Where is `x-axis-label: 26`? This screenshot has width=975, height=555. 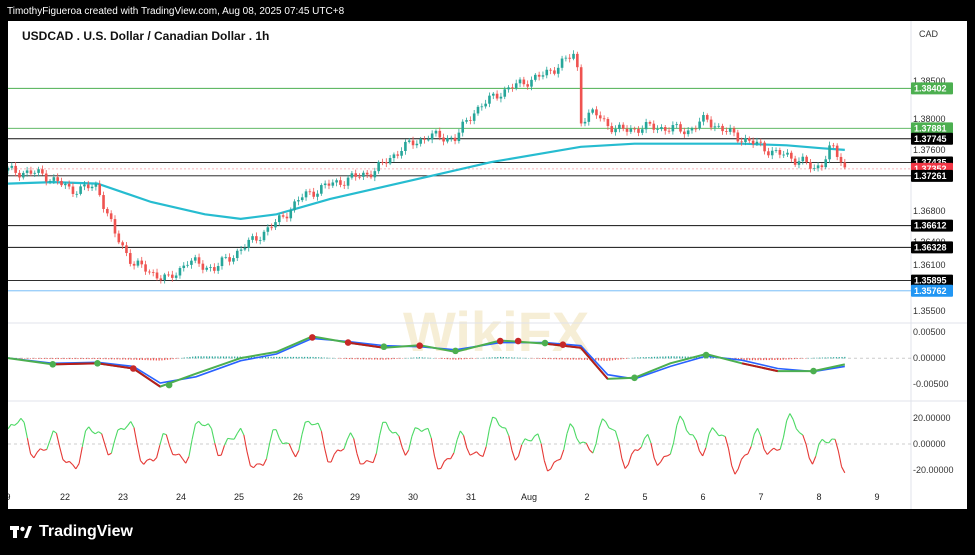 x-axis-label: 26 is located at coordinates (298, 497).